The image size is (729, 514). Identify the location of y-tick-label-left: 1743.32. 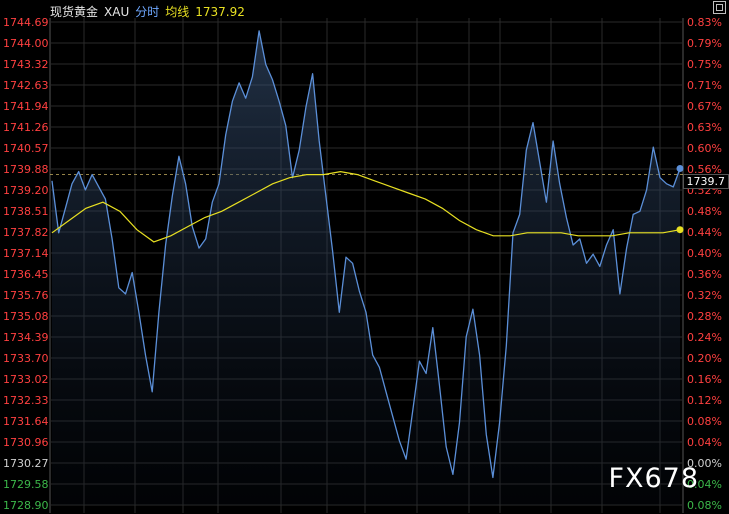
(26, 64).